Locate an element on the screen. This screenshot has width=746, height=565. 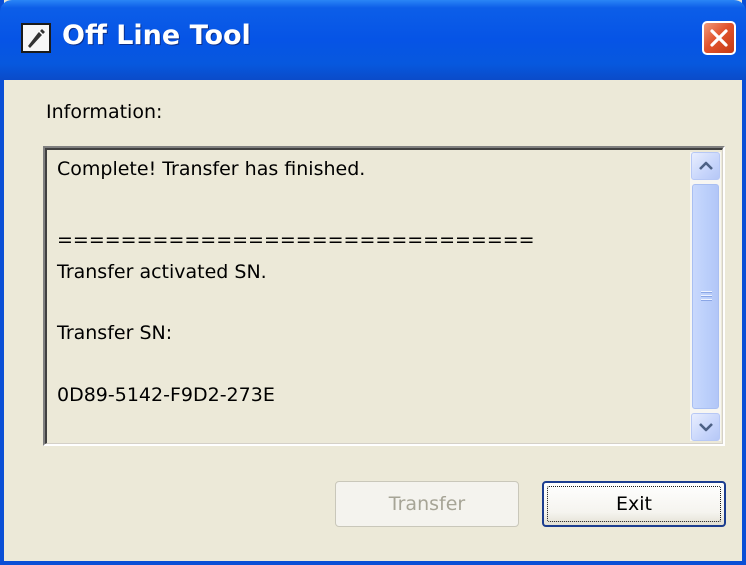
title-bar: Off Line Tool is located at coordinates (373, 40).